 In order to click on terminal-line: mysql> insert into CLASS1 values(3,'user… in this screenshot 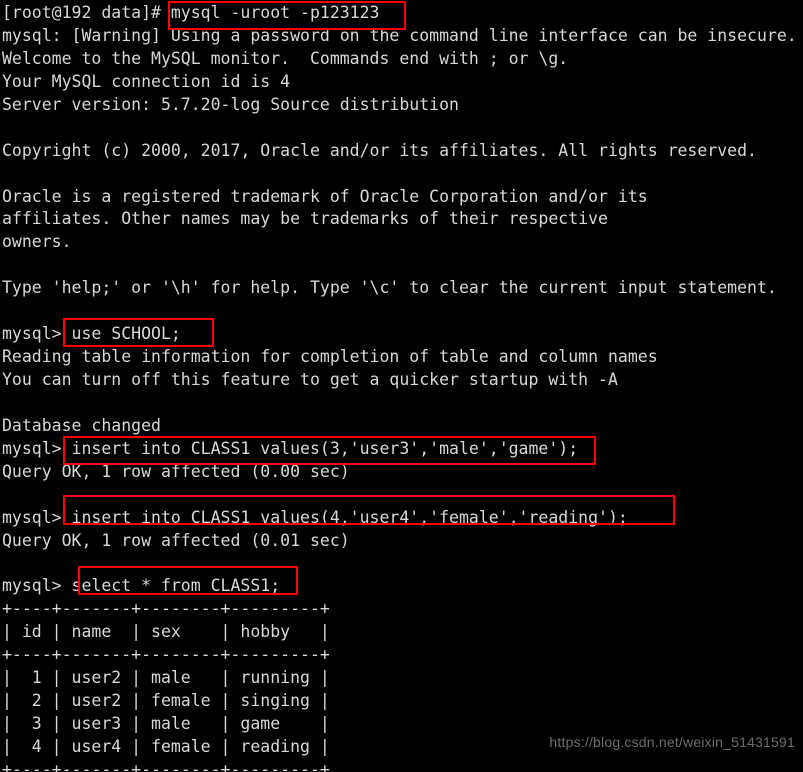, I will do `click(290, 448)`.